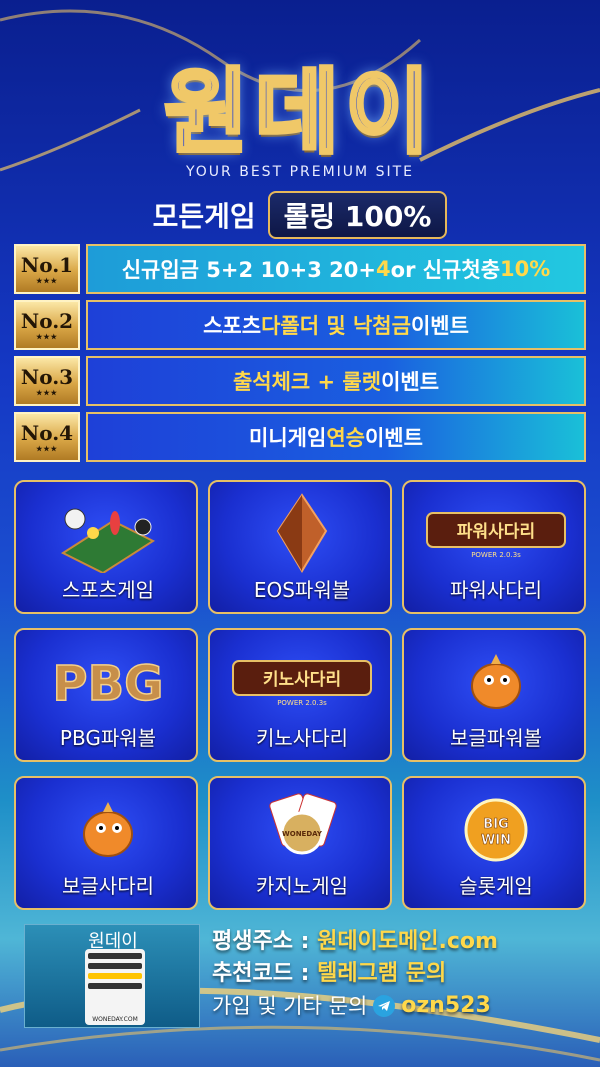 The height and width of the screenshot is (1067, 600). I want to click on promo-row: No.4 ★★★ 미니게임 연승 이벤트, so click(300, 437).